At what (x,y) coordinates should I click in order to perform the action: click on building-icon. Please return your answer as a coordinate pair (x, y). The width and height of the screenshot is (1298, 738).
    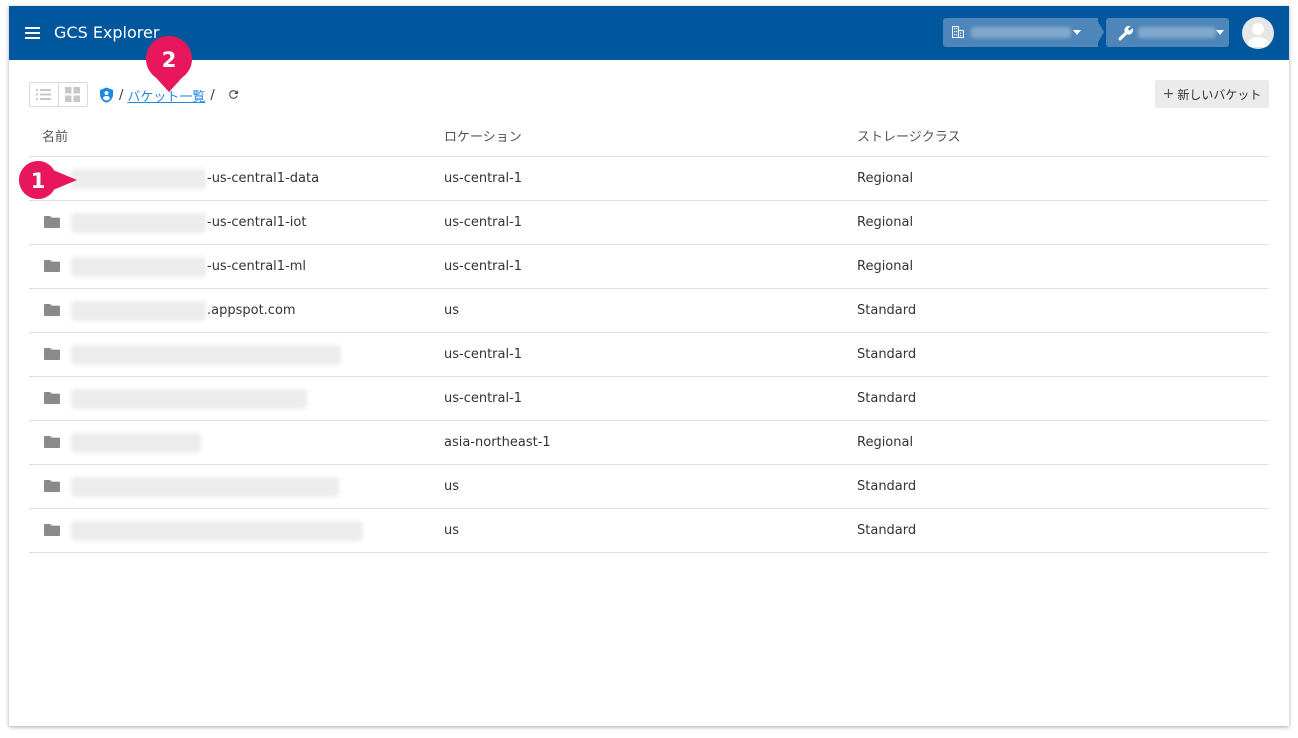
    Looking at the image, I should click on (958, 32).